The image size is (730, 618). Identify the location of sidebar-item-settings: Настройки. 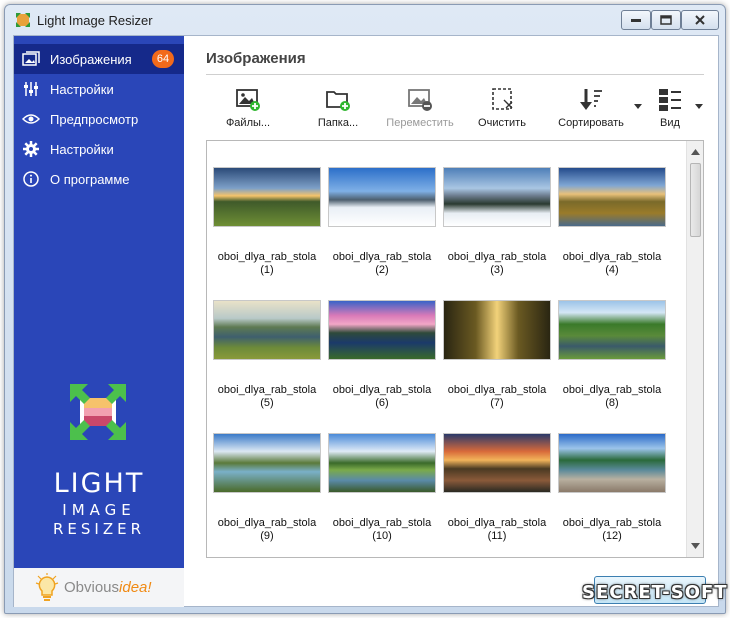
(99, 89).